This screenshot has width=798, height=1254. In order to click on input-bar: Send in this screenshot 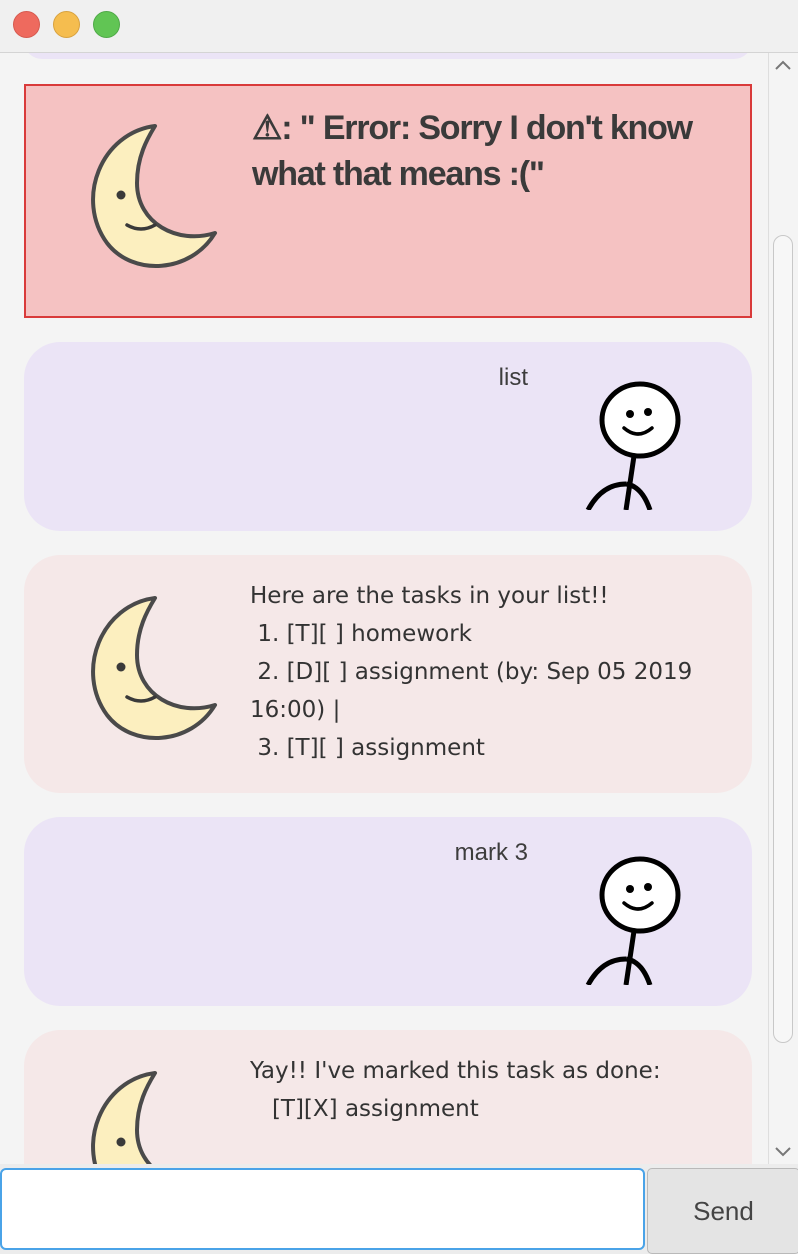, I will do `click(399, 1209)`.